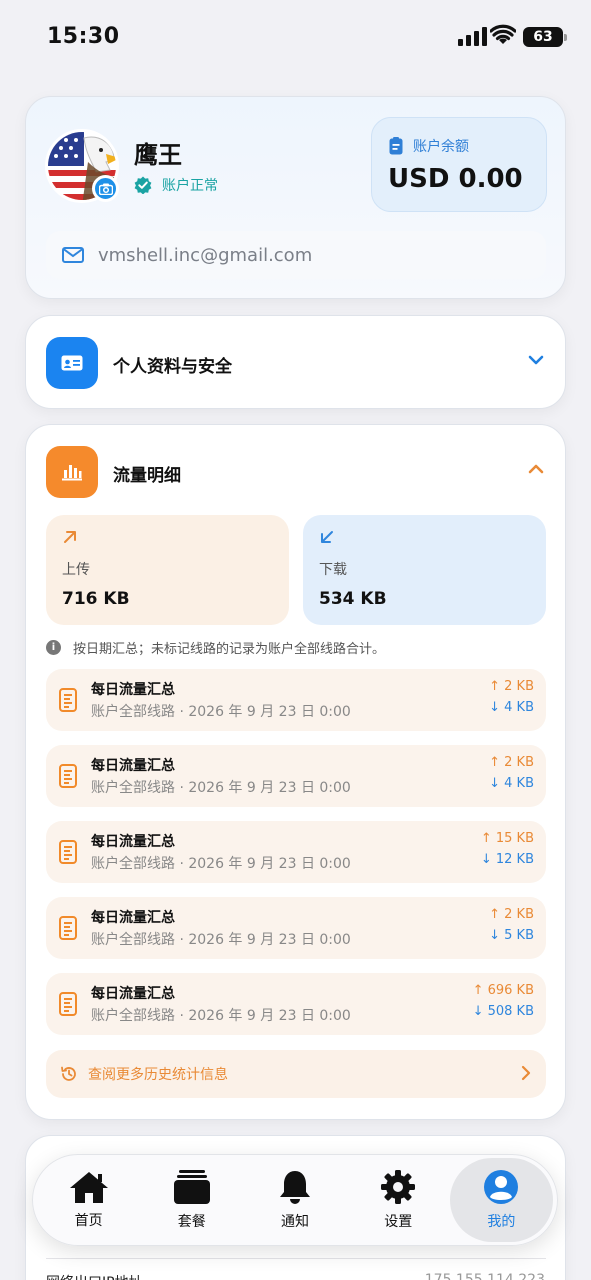  I want to click on upload-stat-card: 上传 716 KB, so click(167, 570).